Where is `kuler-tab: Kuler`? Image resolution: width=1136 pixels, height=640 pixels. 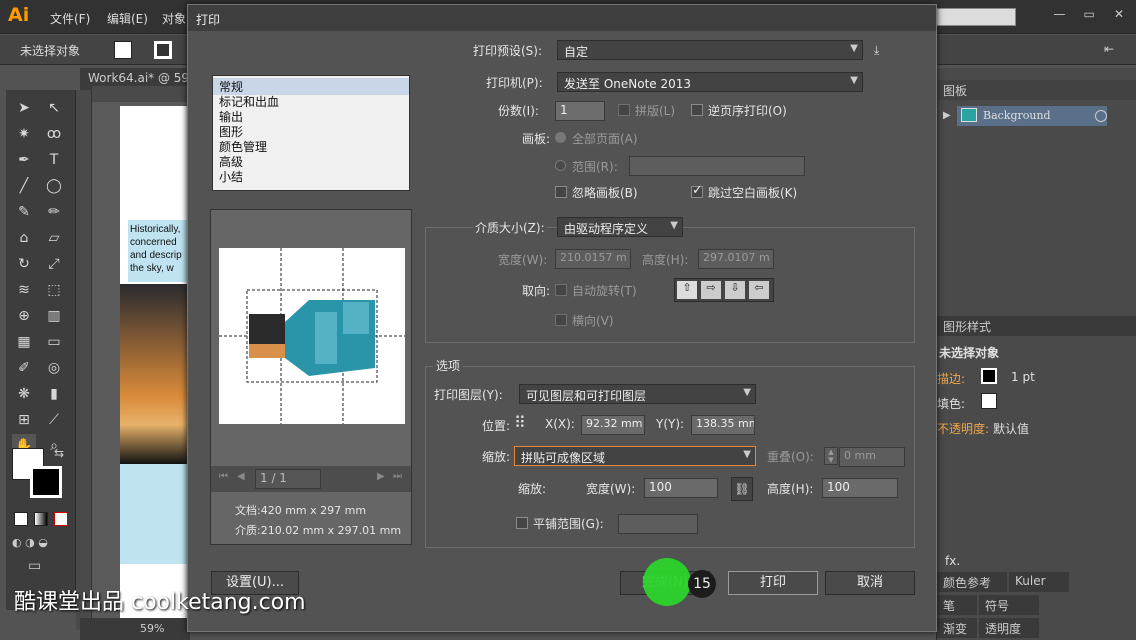
kuler-tab: Kuler is located at coordinates (1039, 582).